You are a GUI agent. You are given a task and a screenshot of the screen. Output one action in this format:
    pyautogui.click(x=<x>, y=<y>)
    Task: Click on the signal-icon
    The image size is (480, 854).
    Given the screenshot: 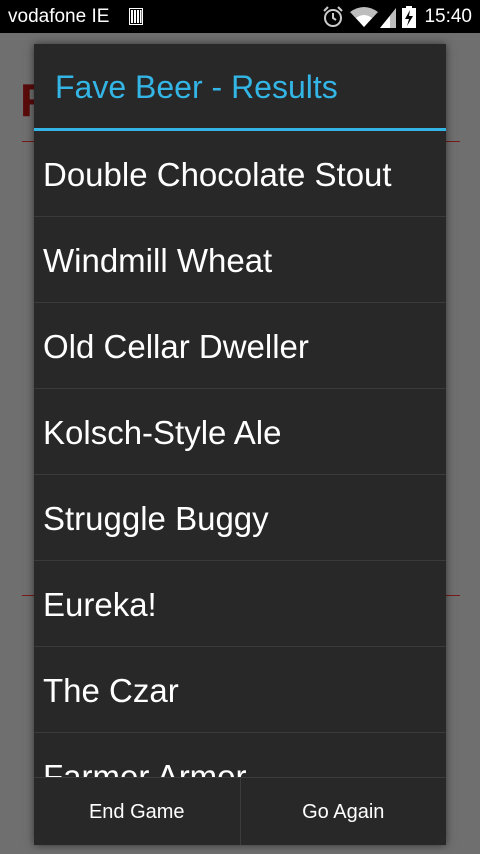 What is the action you would take?
    pyautogui.click(x=388, y=17)
    